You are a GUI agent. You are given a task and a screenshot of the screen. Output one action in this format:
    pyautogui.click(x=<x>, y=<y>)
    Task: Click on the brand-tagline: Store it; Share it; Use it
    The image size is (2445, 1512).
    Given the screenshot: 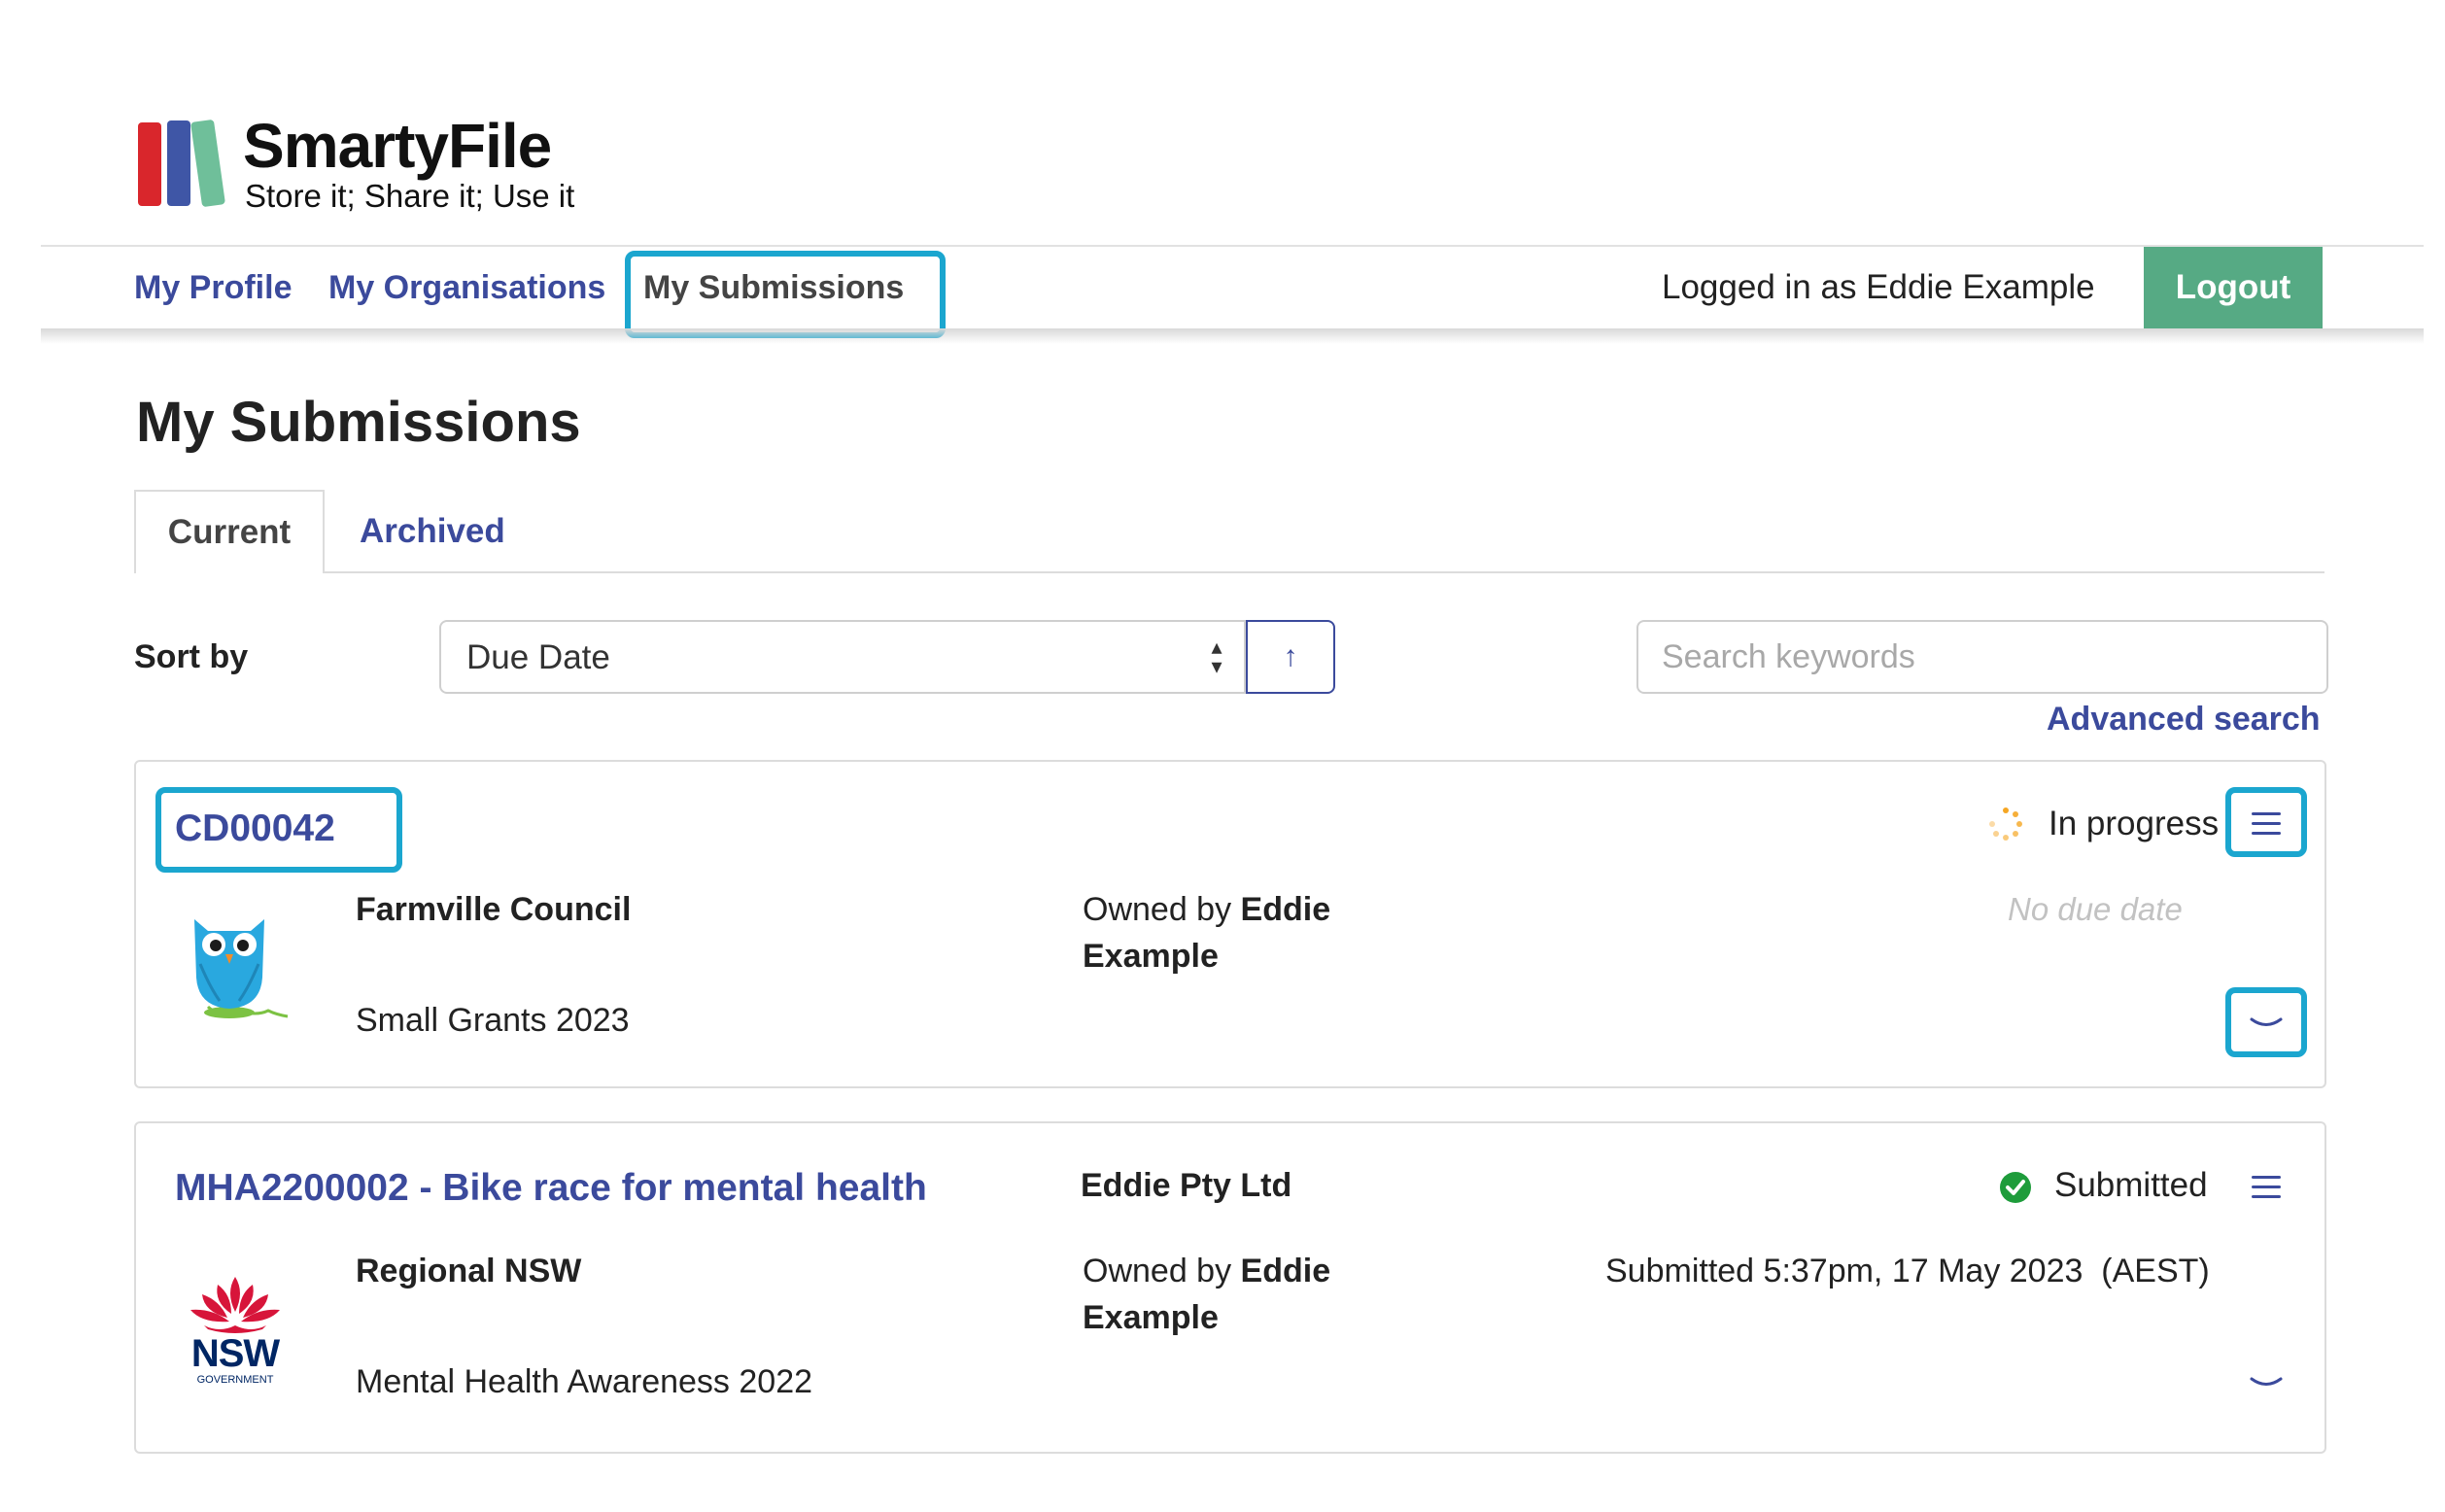 What is the action you would take?
    pyautogui.click(x=410, y=196)
    